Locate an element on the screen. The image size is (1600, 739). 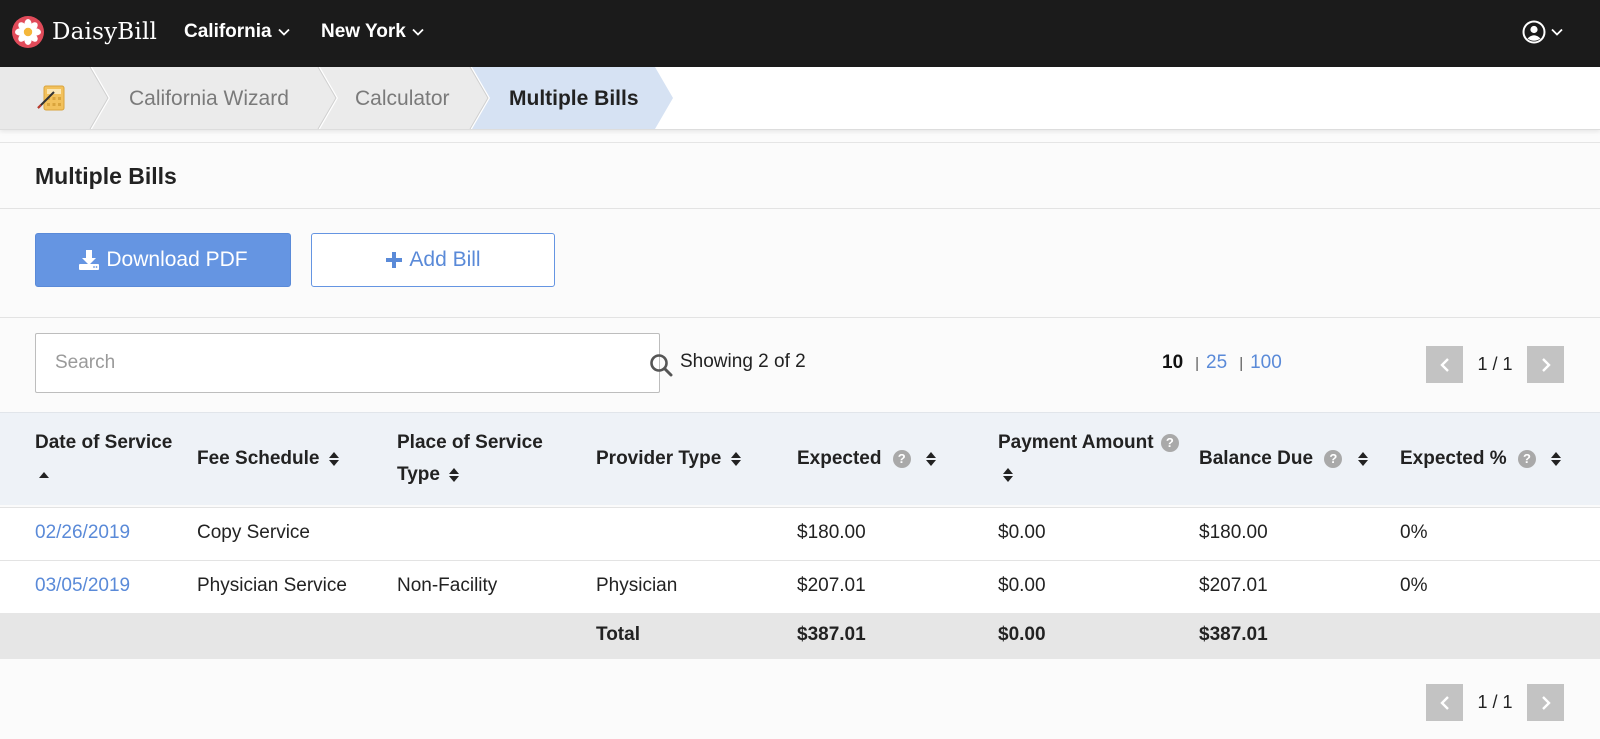
breadcrumb-item-multiple-bills: Multiple Bills is located at coordinates (574, 98).